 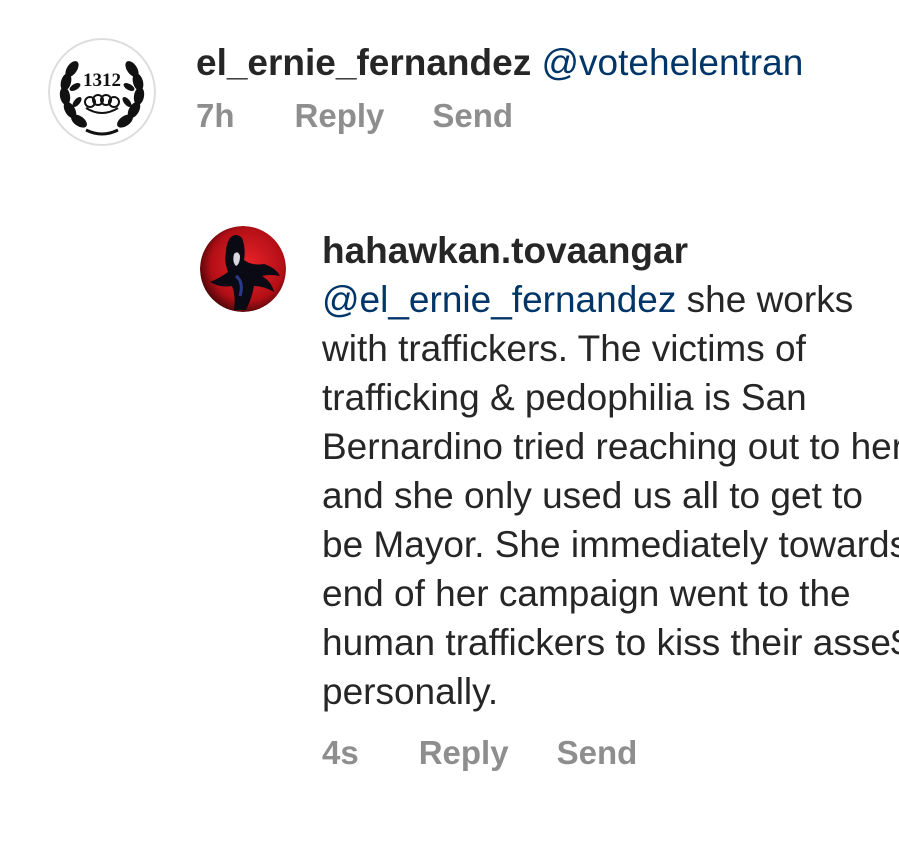 I want to click on comment-timestamp: 7h, so click(x=215, y=115).